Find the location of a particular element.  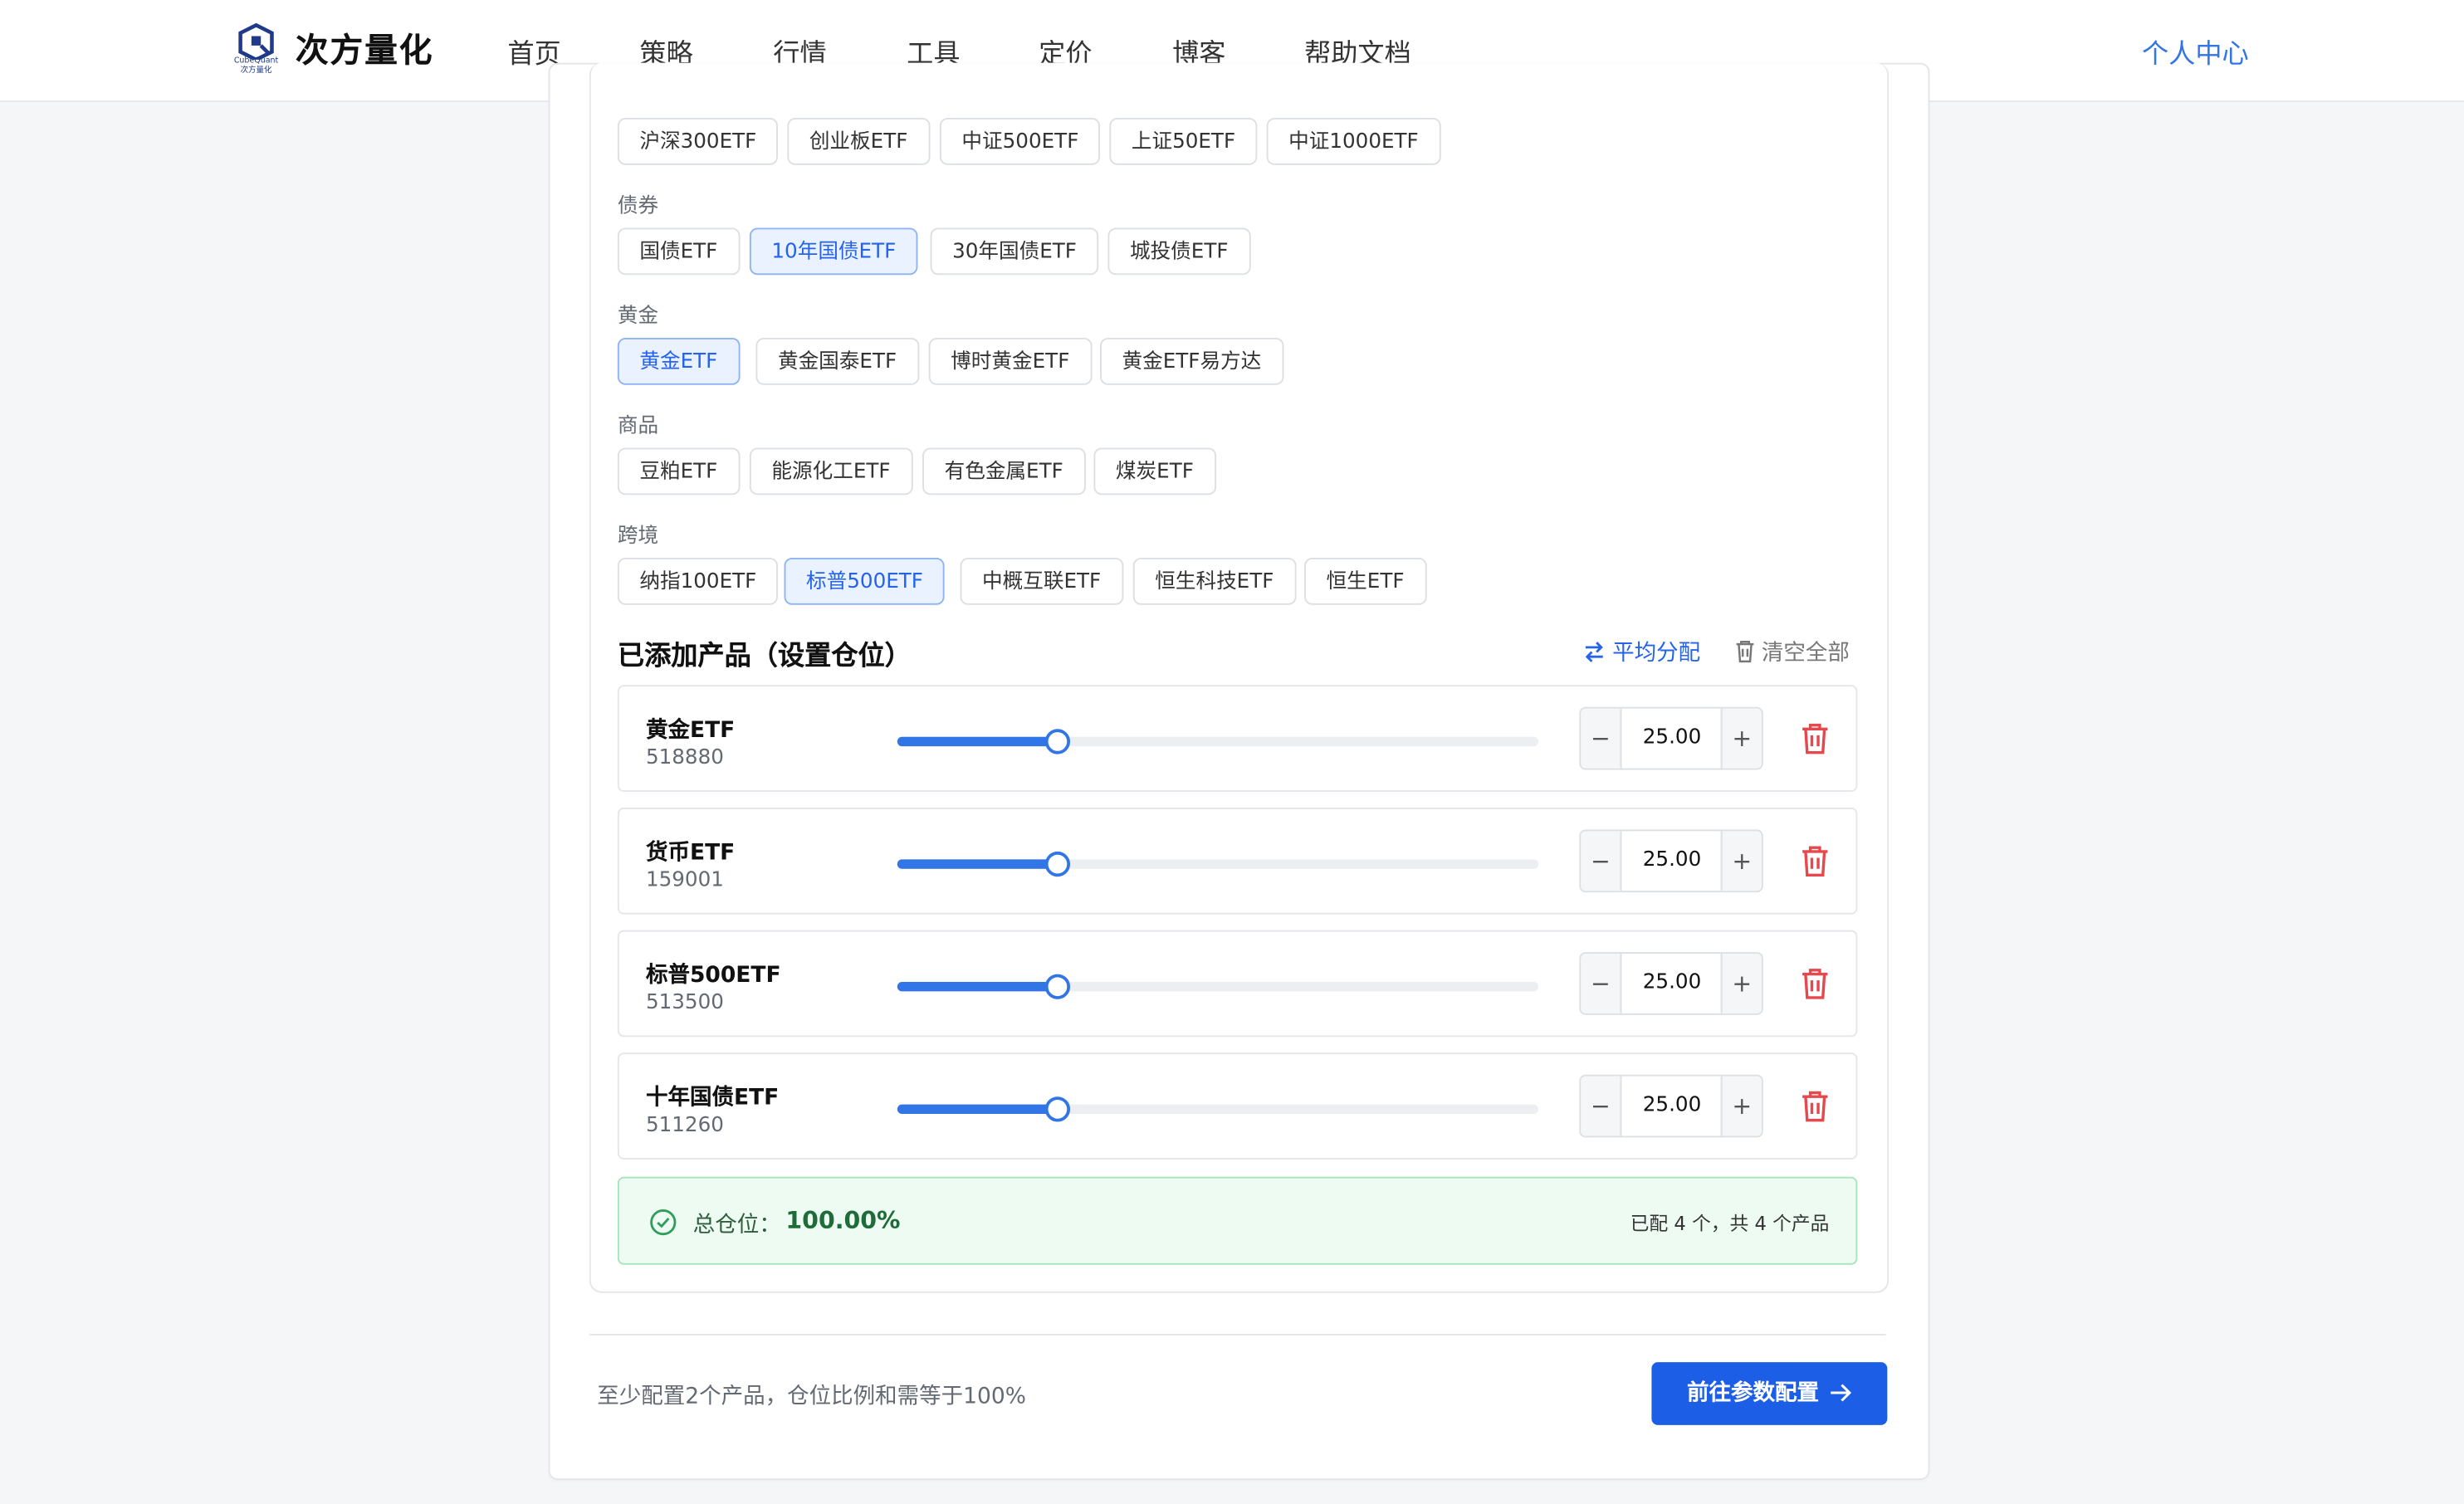

total-allocation-banner: 总仓位： 100.00% 已配 4 个，共 4 个产品 is located at coordinates (1237, 1220).